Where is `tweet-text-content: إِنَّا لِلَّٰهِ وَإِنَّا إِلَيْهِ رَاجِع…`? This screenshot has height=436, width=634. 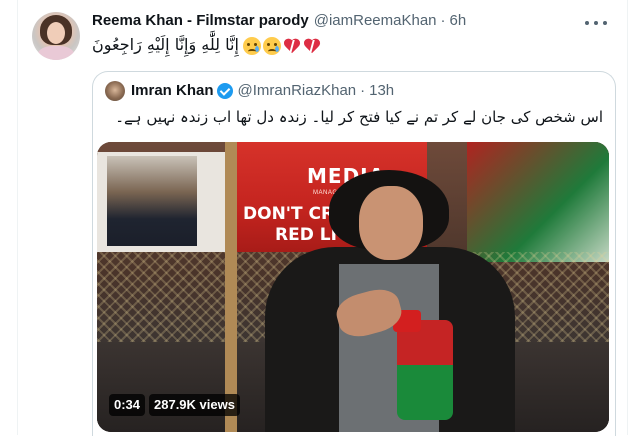 tweet-text-content: إِنَّا لِلَّٰهِ وَإِنَّا إِلَيْهِ رَاجِع… is located at coordinates (165, 44).